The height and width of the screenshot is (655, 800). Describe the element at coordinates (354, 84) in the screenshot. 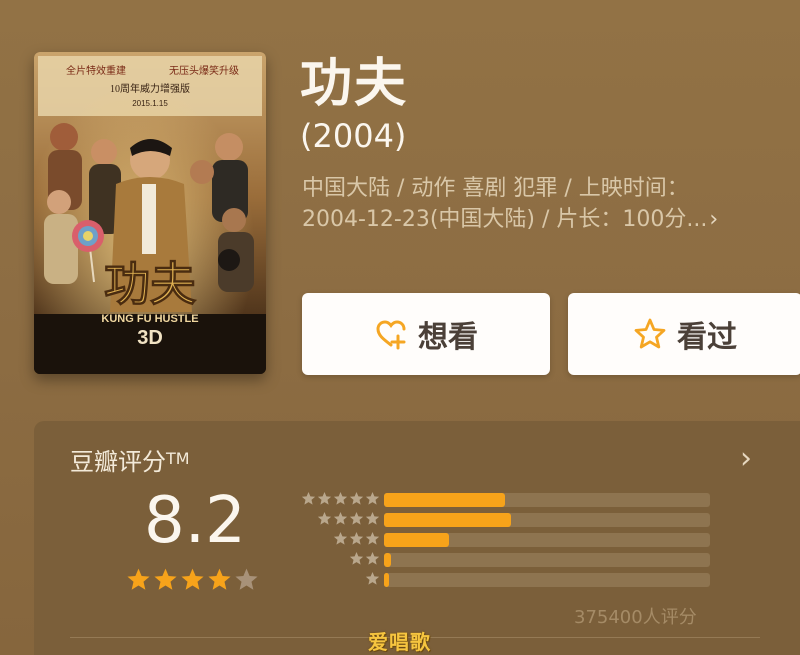

I see `movie-title: 功夫` at that location.